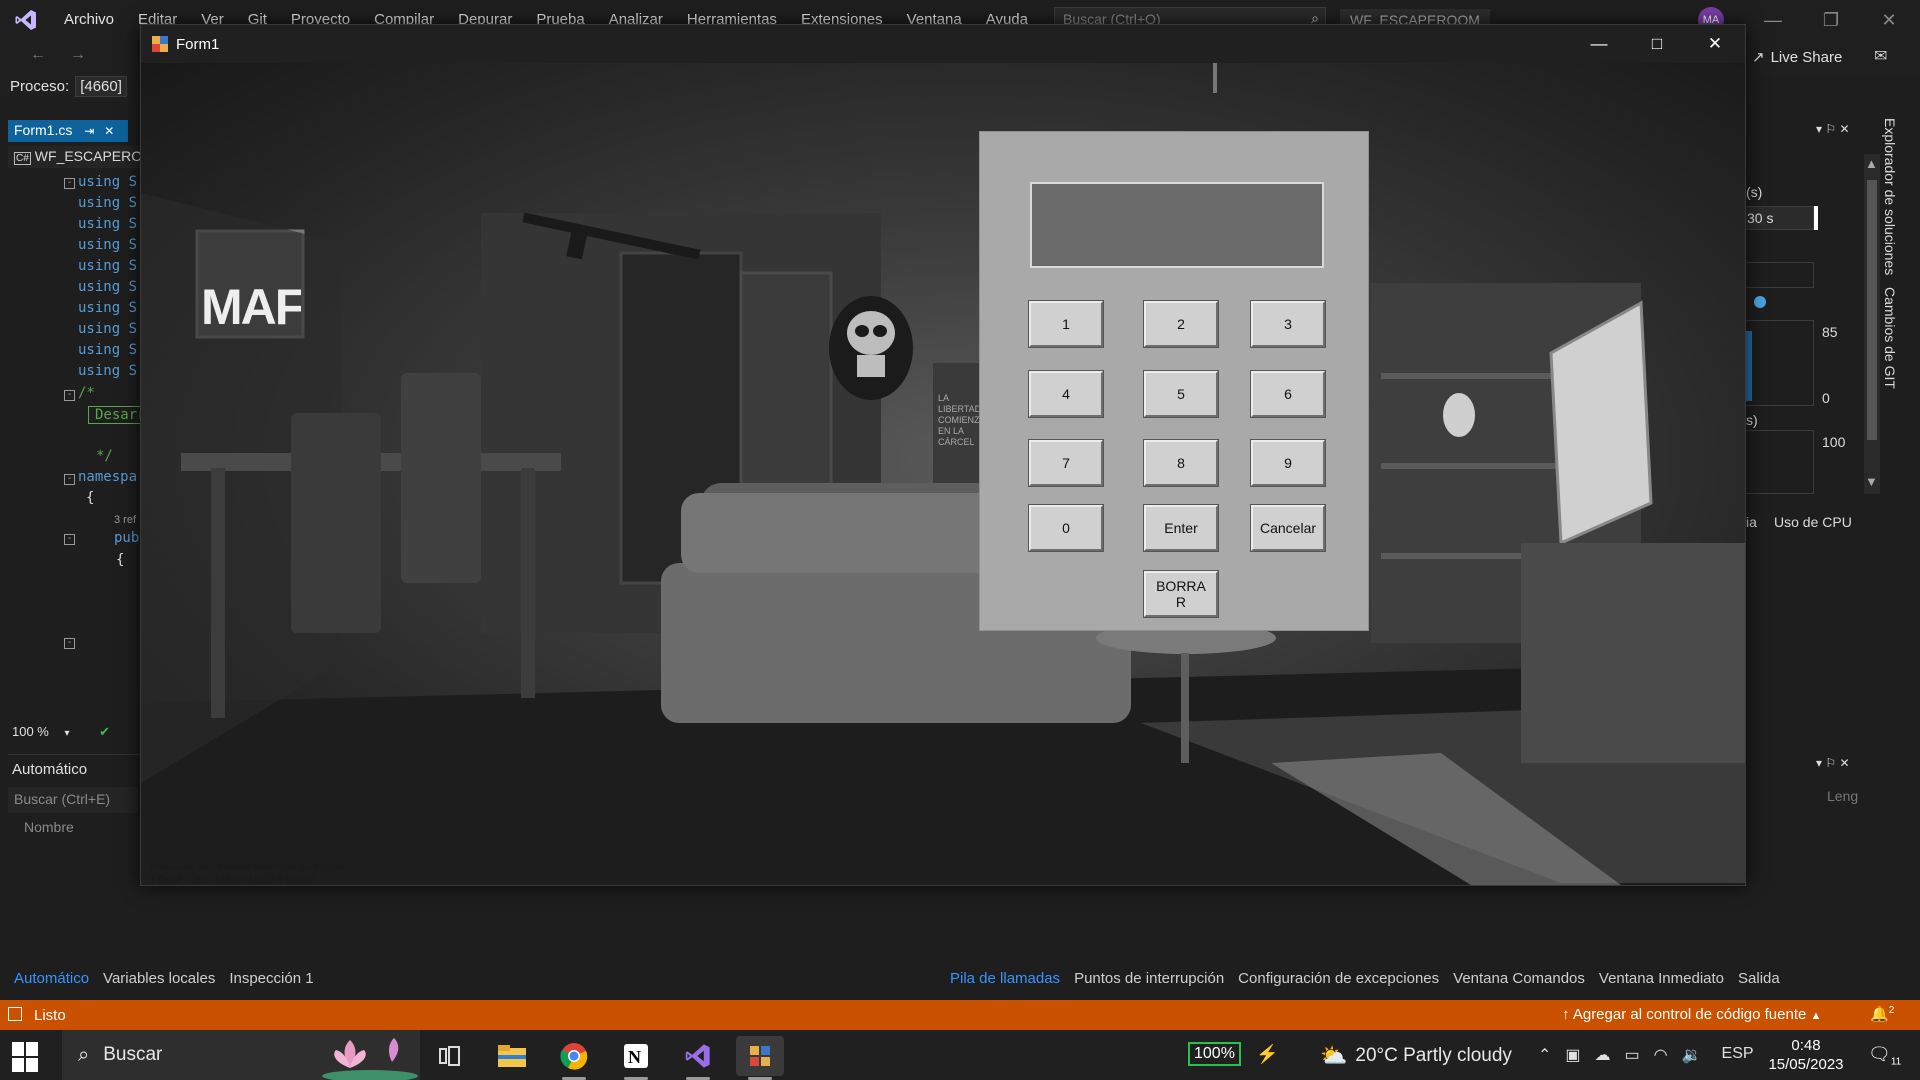 The width and height of the screenshot is (1920, 1080). Describe the element at coordinates (1779, 218) in the screenshot. I see `timeline-range: 30 s` at that location.